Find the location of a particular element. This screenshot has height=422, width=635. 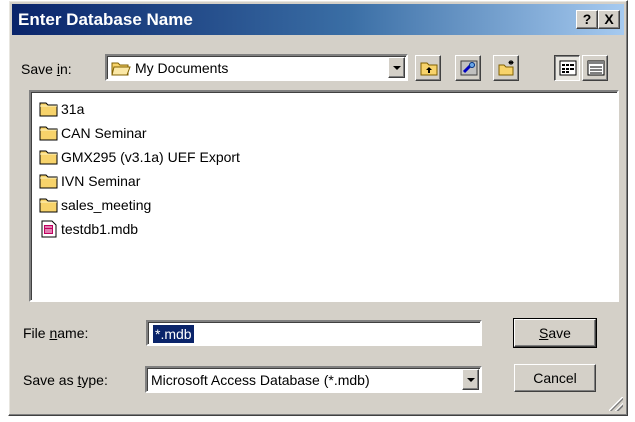

details-view-button is located at coordinates (595, 68).